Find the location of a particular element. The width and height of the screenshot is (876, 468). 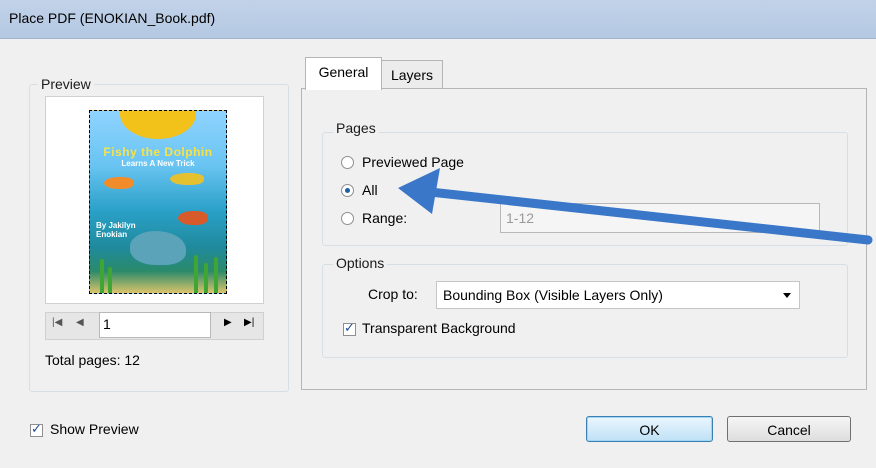

thumbnail-subtitle: Learns A New Trick is located at coordinates (158, 163).